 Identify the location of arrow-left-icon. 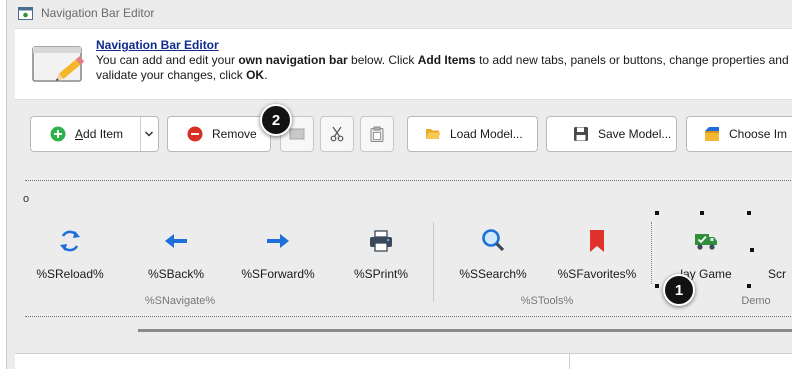
(176, 241).